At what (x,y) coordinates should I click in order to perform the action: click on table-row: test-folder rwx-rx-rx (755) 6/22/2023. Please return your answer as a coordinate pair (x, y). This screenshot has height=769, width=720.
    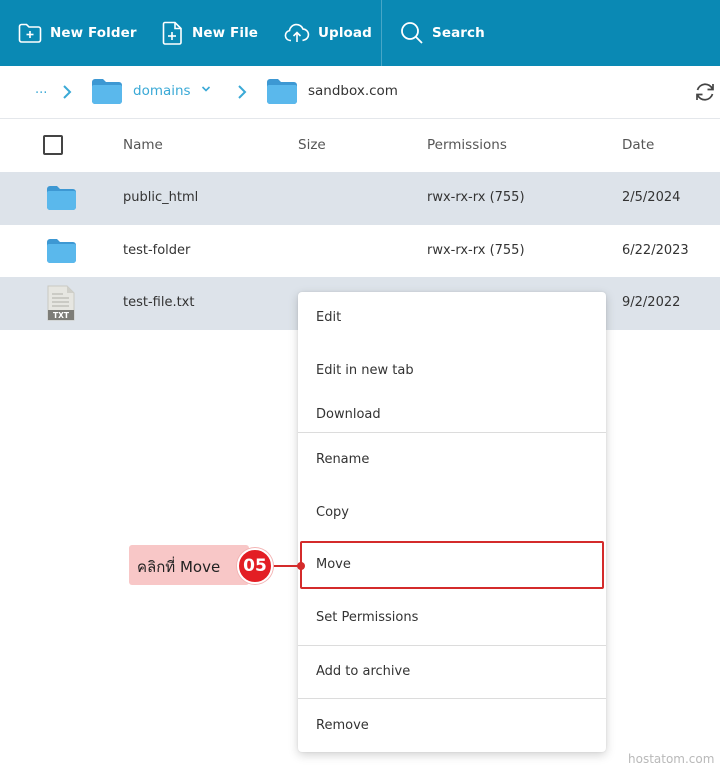
    Looking at the image, I should click on (360, 251).